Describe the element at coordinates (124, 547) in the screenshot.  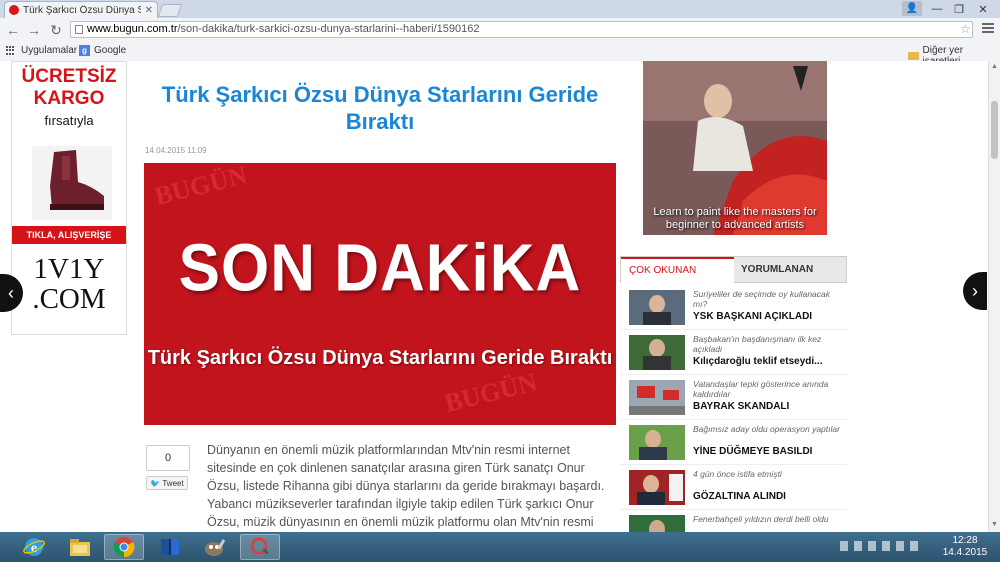
I see `chrome-taskbar-icon` at that location.